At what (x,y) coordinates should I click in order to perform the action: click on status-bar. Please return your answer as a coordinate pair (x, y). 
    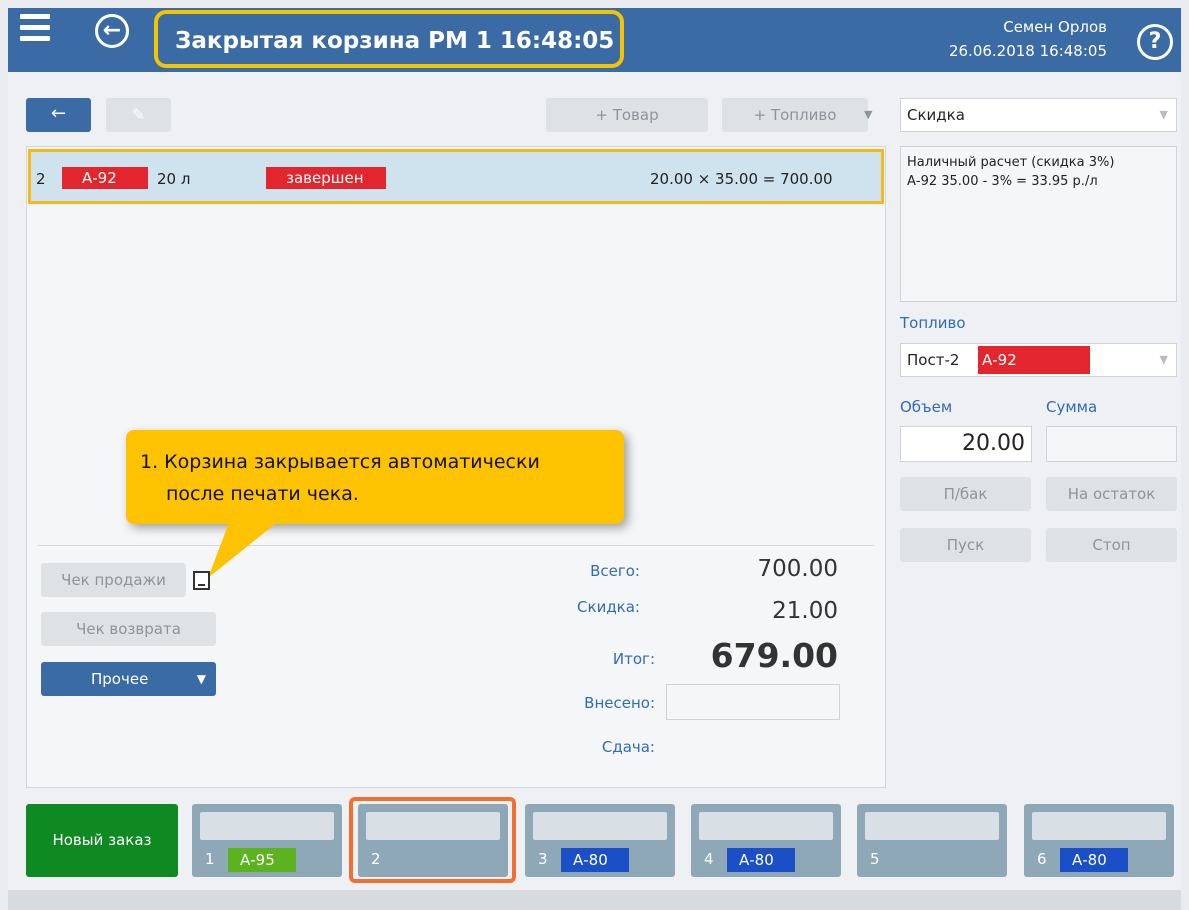
    Looking at the image, I should click on (594, 900).